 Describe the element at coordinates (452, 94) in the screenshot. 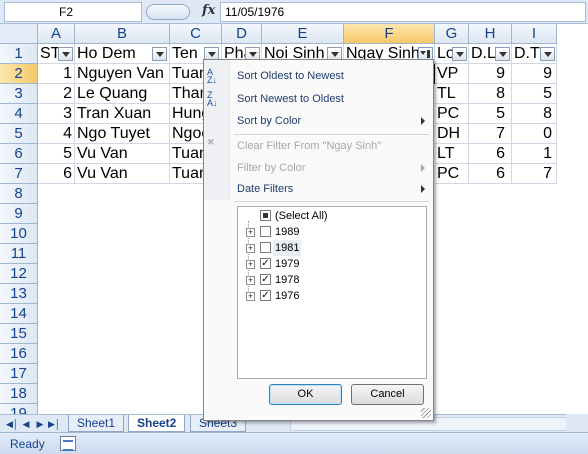

I see `cell-lop: TL` at that location.